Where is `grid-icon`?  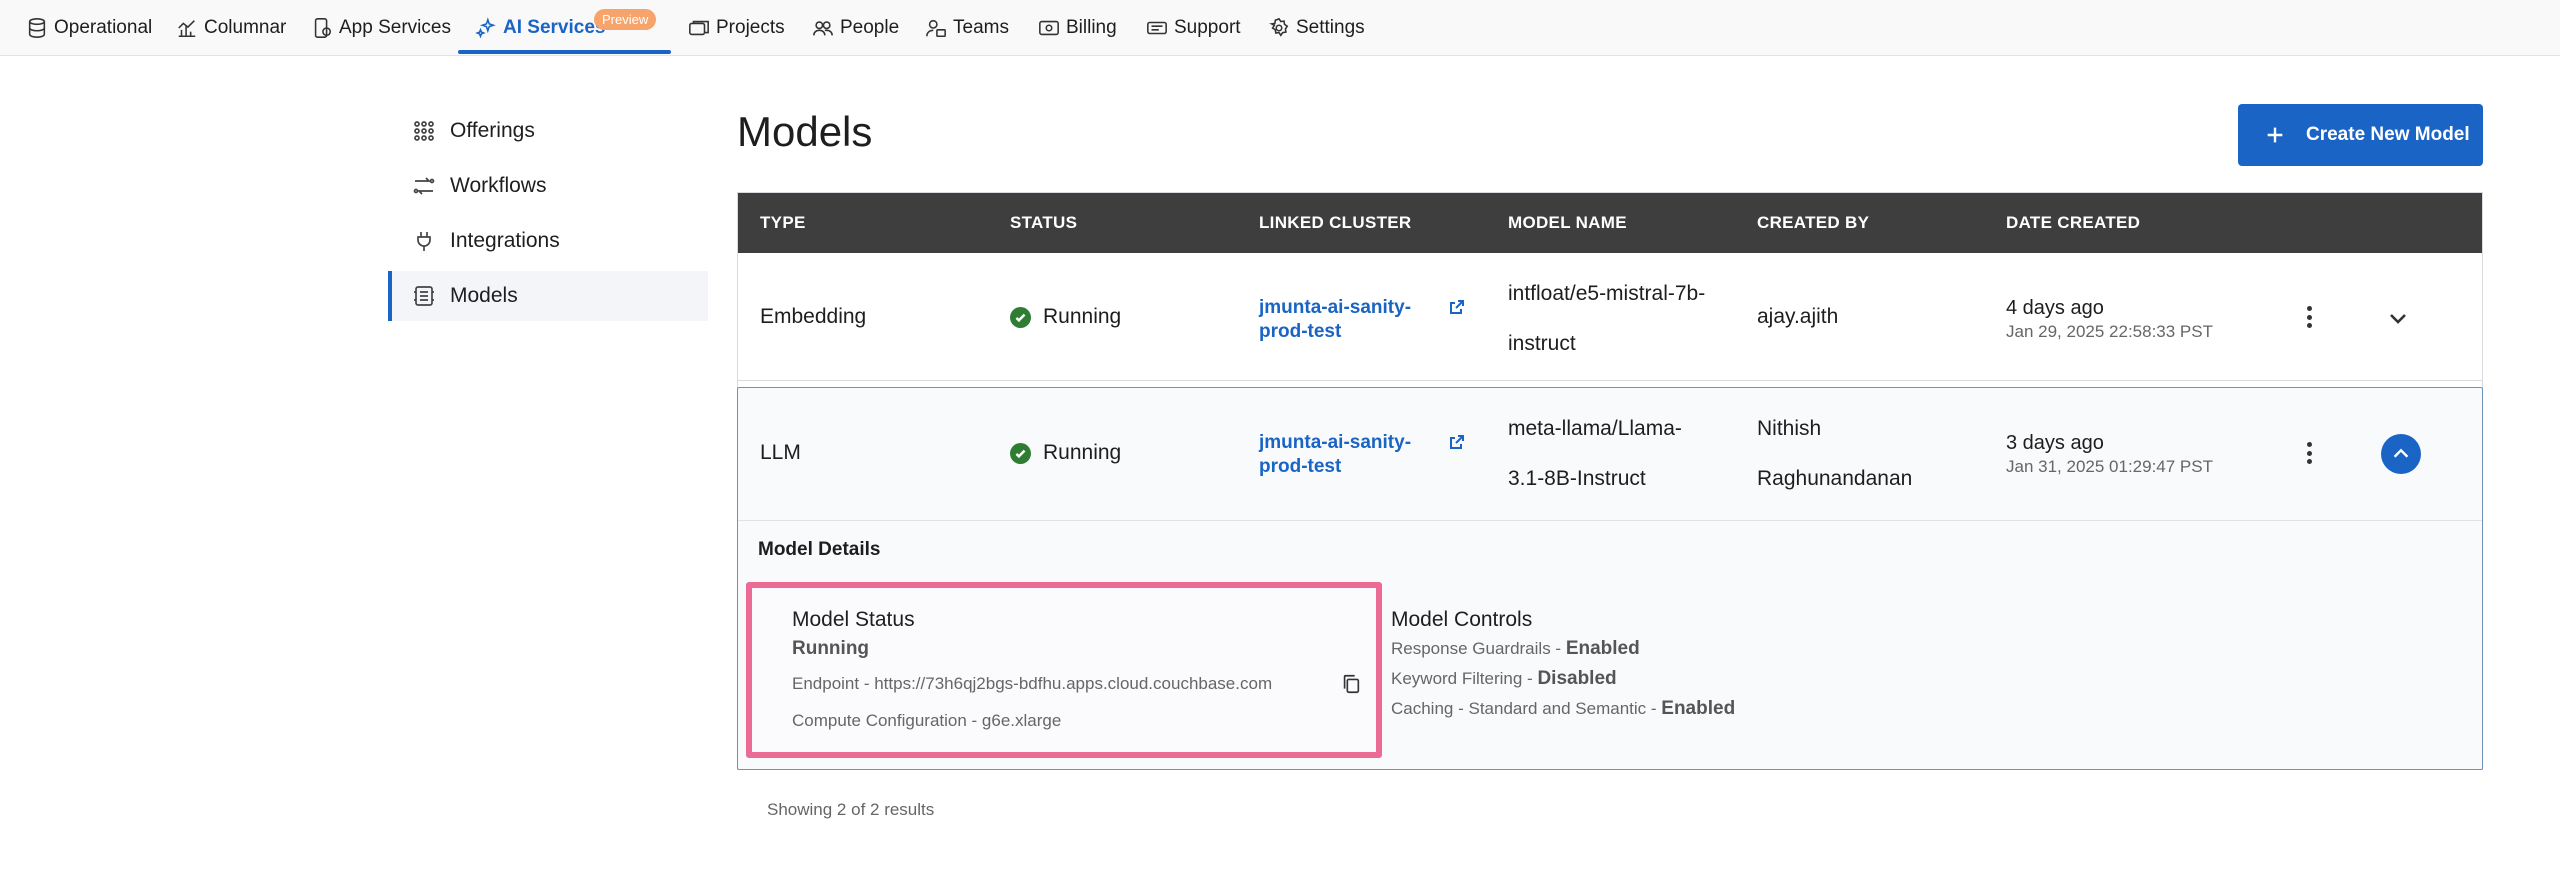
grid-icon is located at coordinates (431, 131).